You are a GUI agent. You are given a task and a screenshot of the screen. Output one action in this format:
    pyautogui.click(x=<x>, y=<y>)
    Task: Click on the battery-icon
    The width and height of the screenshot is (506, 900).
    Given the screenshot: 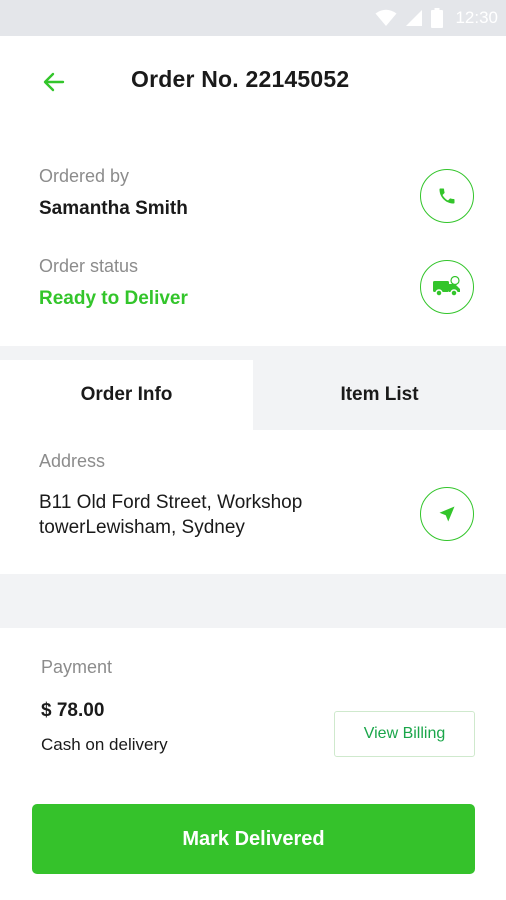 What is the action you would take?
    pyautogui.click(x=437, y=18)
    